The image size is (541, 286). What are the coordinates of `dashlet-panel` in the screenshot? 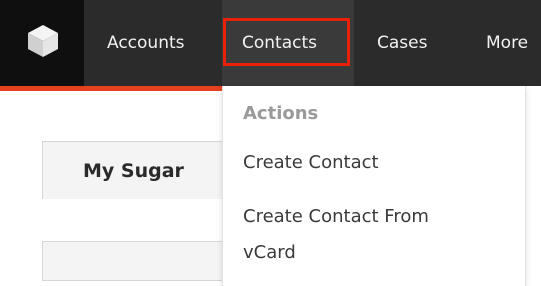 It's located at (137, 261).